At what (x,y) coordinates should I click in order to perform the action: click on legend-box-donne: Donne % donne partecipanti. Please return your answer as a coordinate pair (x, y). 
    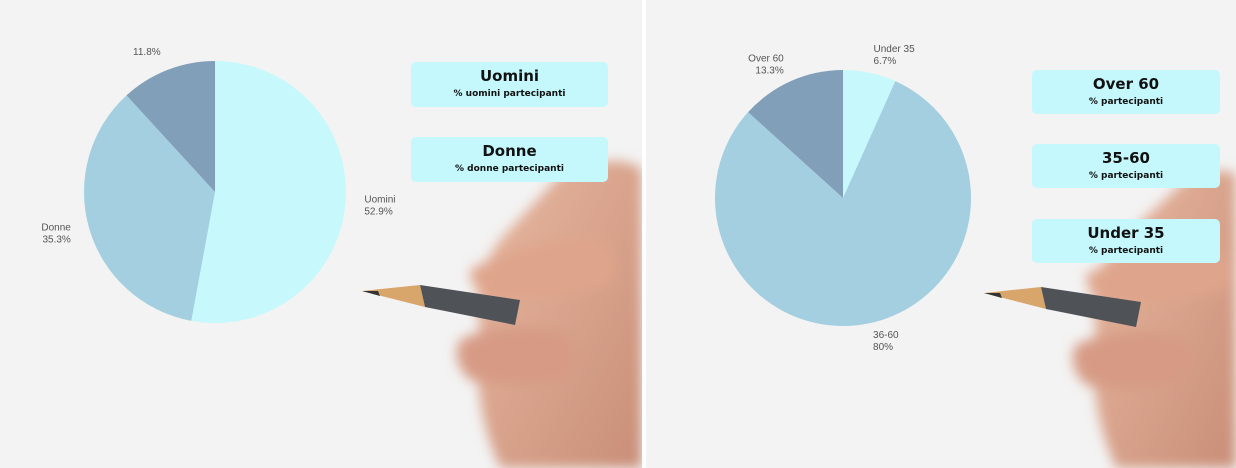
    Looking at the image, I should click on (509, 159).